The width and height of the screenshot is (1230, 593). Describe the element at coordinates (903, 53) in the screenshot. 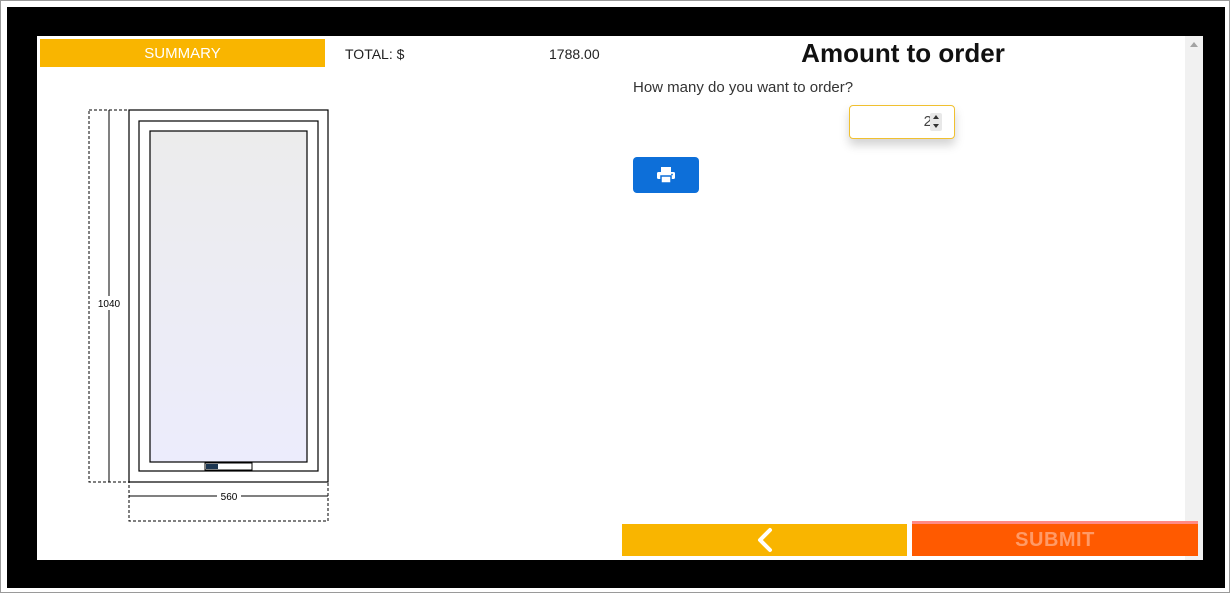

I see `page-title: Amount to order` at that location.